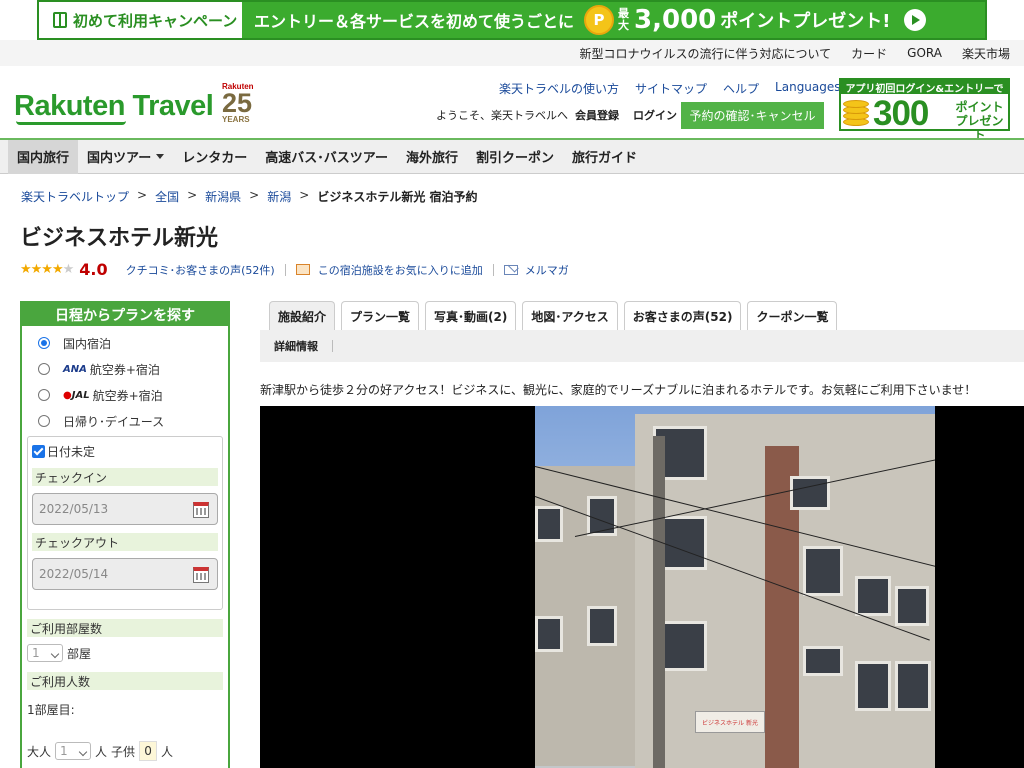  Describe the element at coordinates (80, 395) in the screenshot. I see `jal-text: JAL` at that location.